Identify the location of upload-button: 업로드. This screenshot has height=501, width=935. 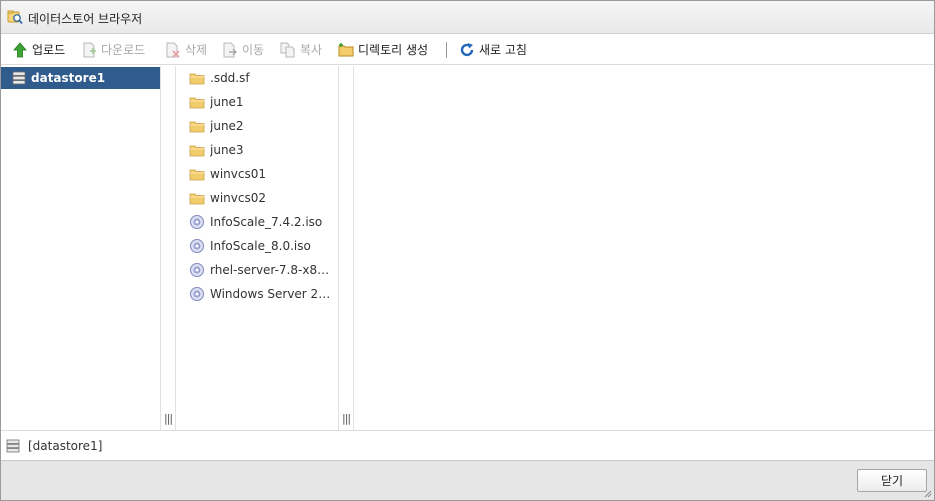
(38, 49).